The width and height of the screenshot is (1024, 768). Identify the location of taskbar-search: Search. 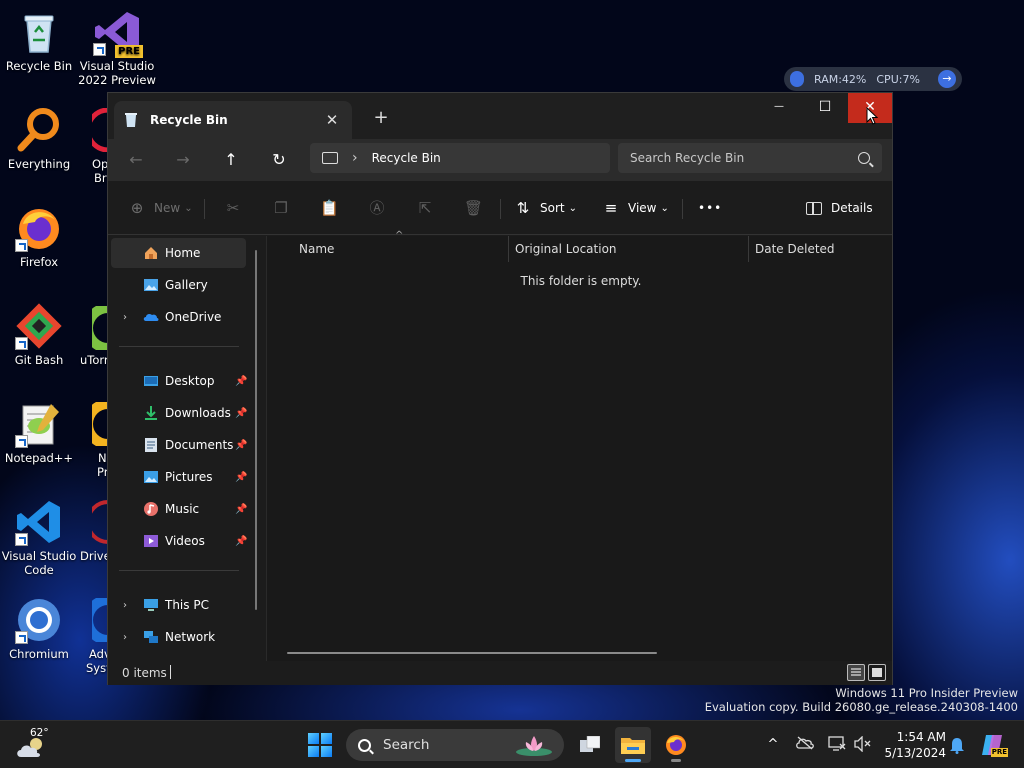
(455, 745).